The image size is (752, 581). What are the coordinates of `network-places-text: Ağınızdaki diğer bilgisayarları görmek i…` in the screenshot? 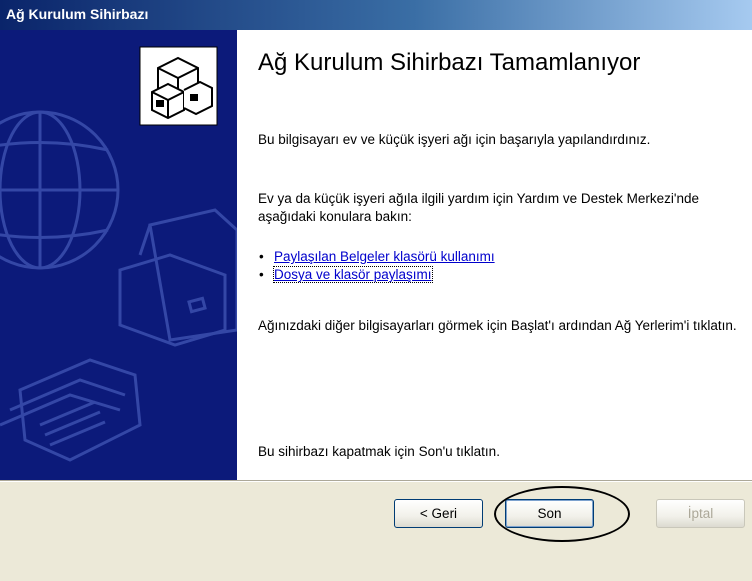 It's located at (497, 325).